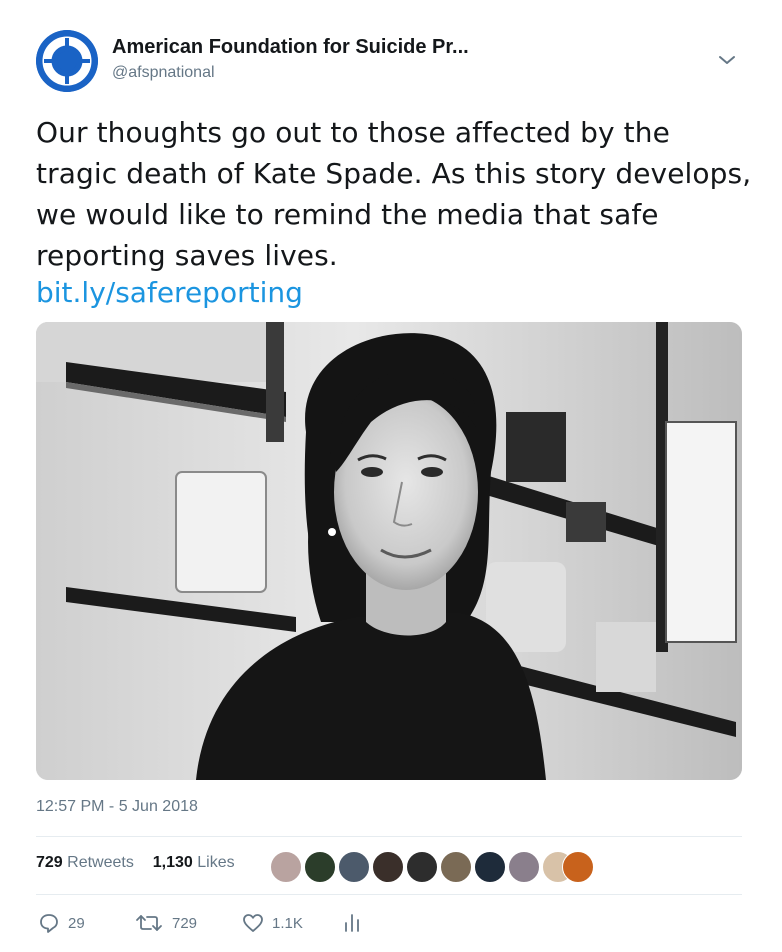 Image resolution: width=782 pixels, height=952 pixels. I want to click on tweet-timestamp: 12:57 PM - 5 Jun 2018, so click(117, 807).